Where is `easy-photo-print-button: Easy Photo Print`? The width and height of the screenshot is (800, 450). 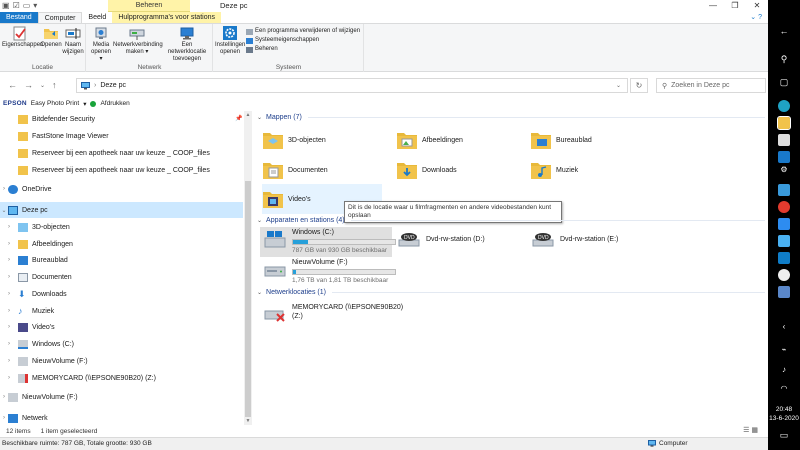
easy-photo-print-button: Easy Photo Print is located at coordinates (55, 103).